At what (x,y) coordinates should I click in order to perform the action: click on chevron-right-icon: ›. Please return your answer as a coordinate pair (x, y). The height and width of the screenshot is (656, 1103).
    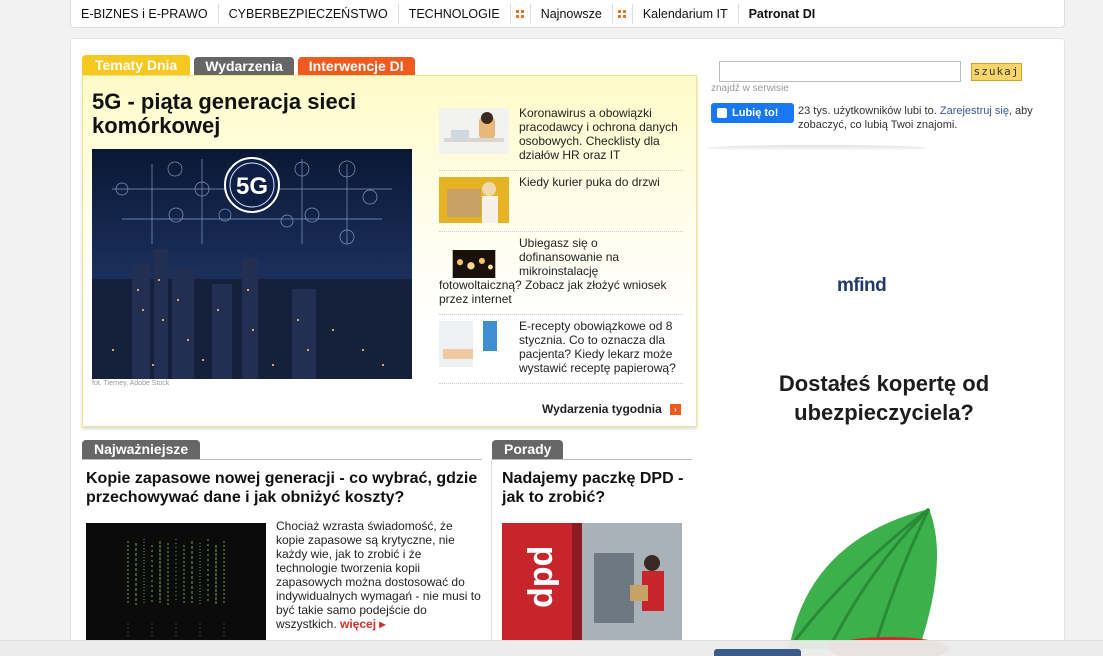
    Looking at the image, I should click on (675, 409).